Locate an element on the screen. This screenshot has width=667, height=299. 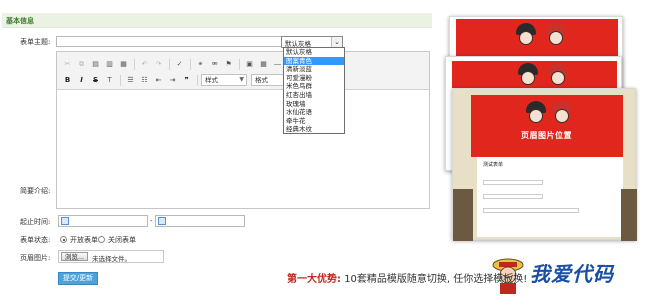
file-upload: 浏览... 未选择文件。 is located at coordinates (111, 256).